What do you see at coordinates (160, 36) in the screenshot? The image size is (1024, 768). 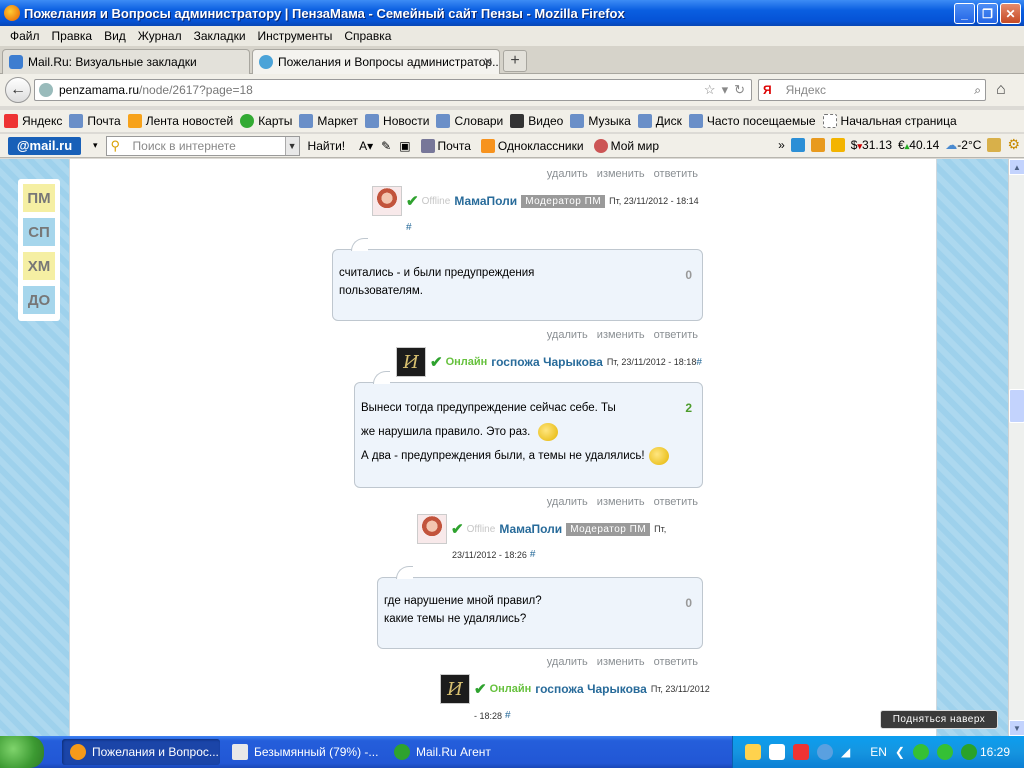 I see `menu-history: Журнал` at bounding box center [160, 36].